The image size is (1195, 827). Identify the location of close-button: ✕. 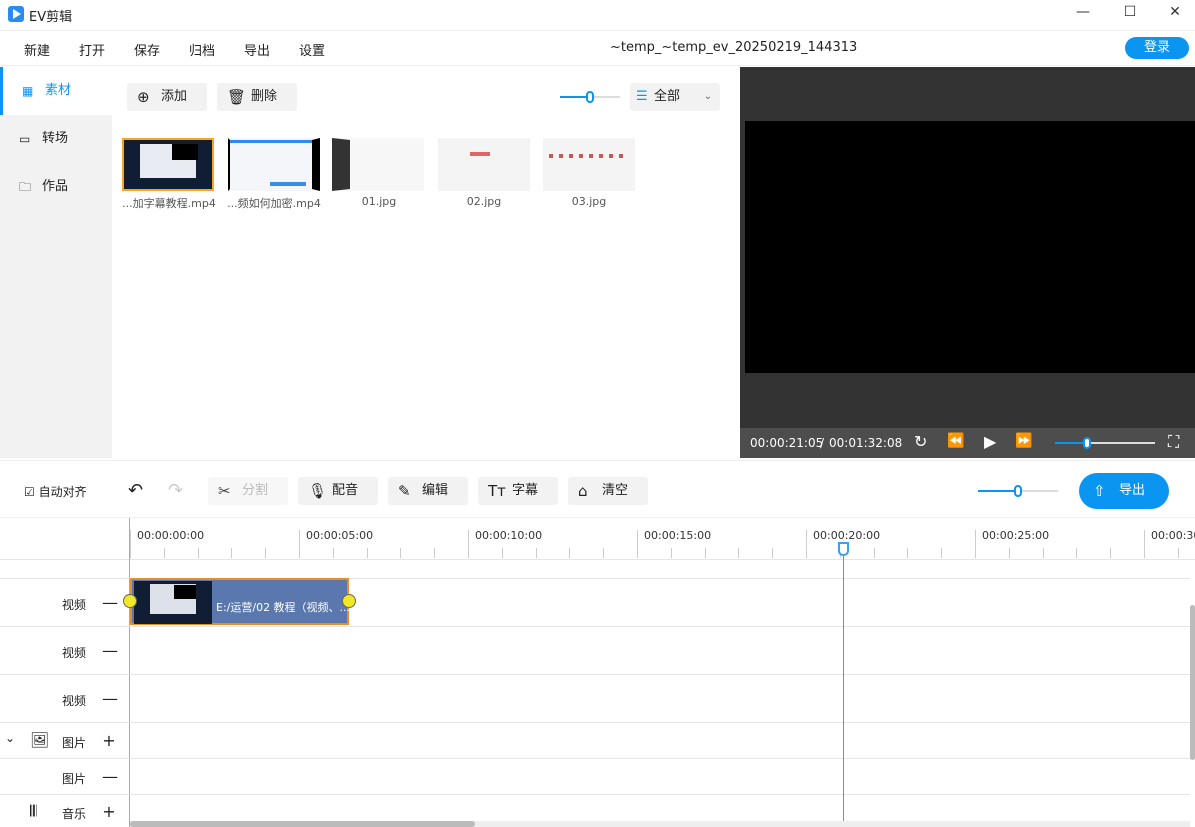
(1175, 14).